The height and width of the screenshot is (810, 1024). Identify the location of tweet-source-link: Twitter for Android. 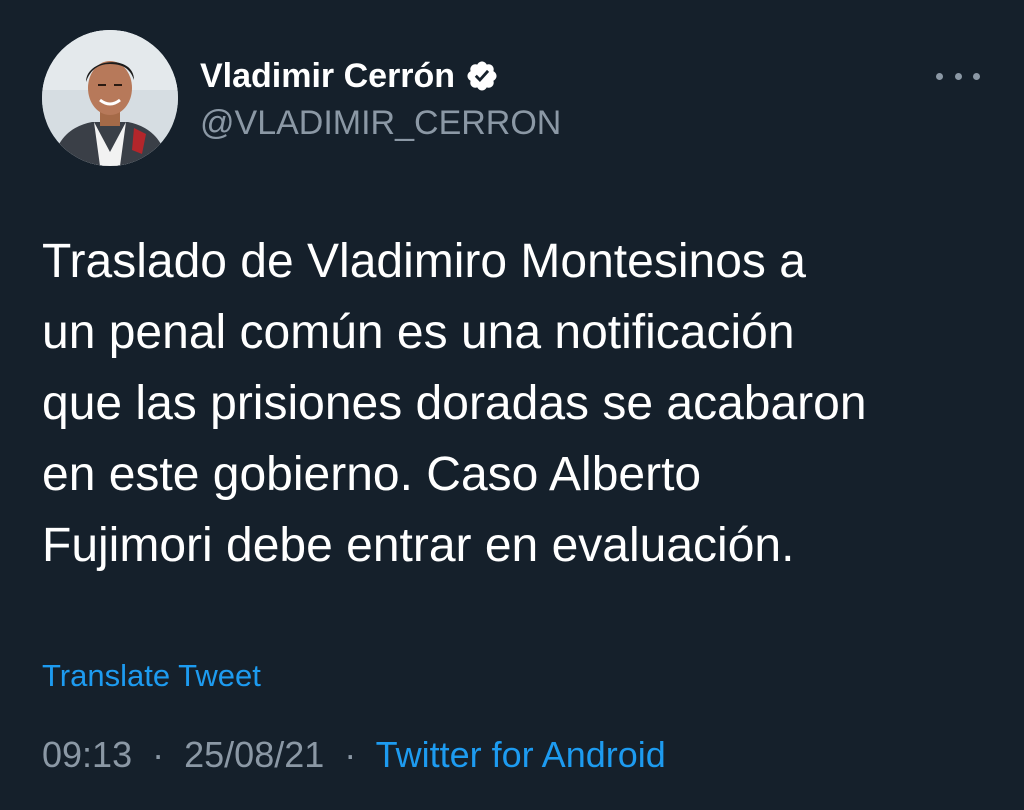
(521, 754).